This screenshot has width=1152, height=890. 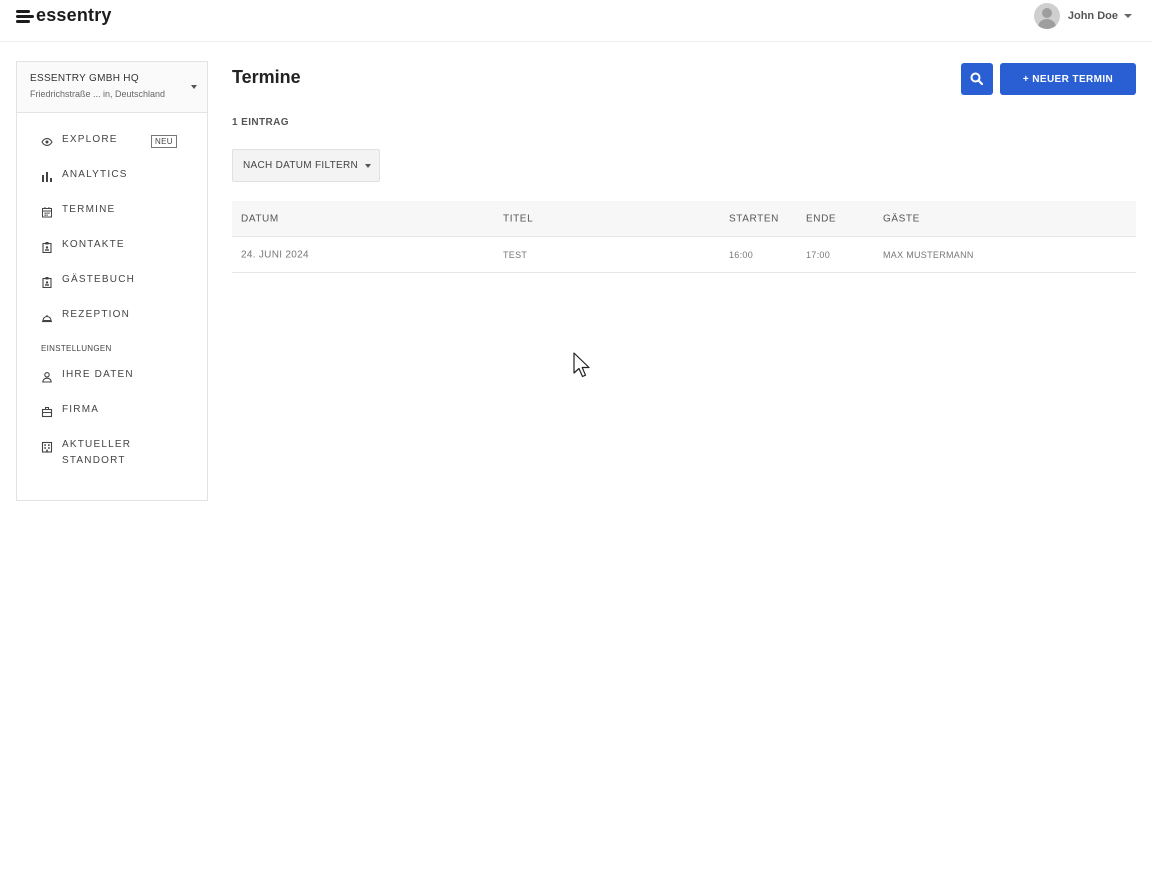 What do you see at coordinates (260, 218) in the screenshot?
I see `column-header-datum: DATUM` at bounding box center [260, 218].